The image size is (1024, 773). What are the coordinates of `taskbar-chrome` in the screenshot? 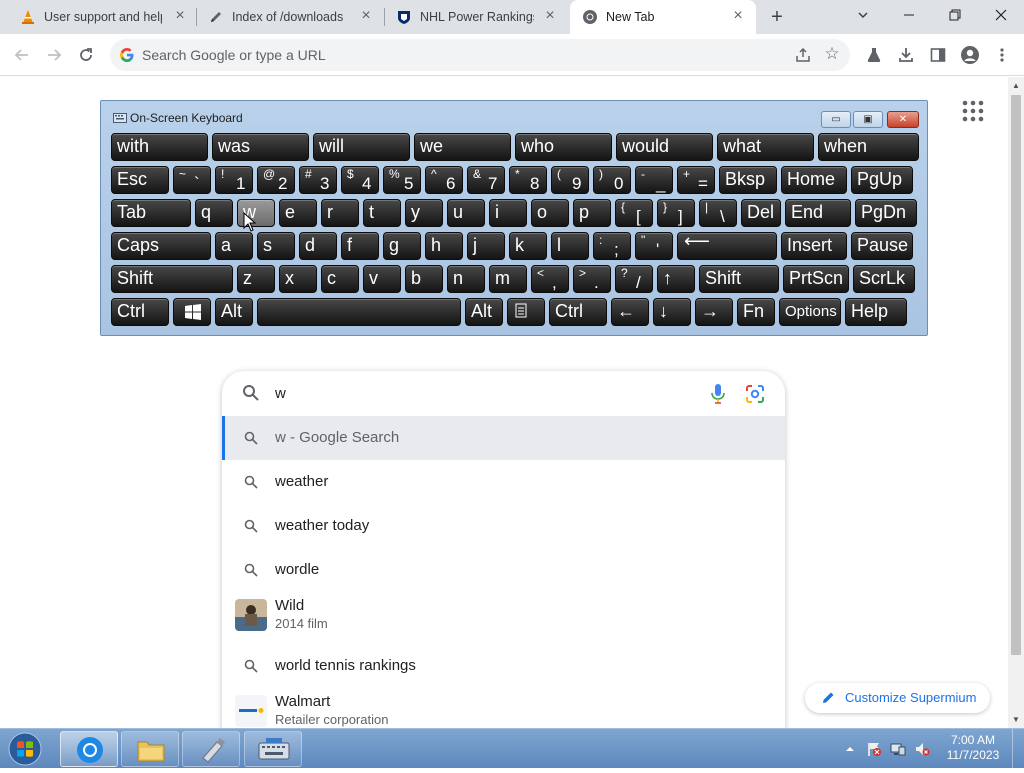 It's located at (89, 749).